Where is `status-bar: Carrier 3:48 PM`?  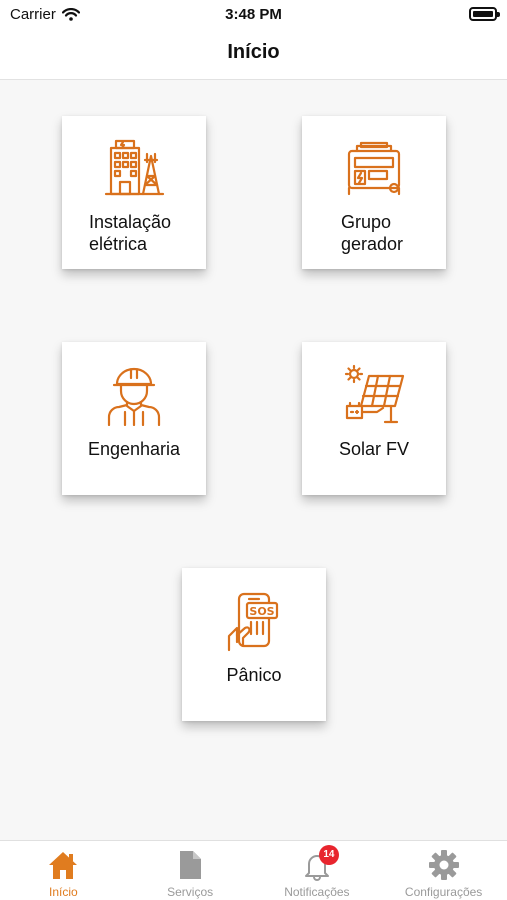 status-bar: Carrier 3:48 PM is located at coordinates (253, 15).